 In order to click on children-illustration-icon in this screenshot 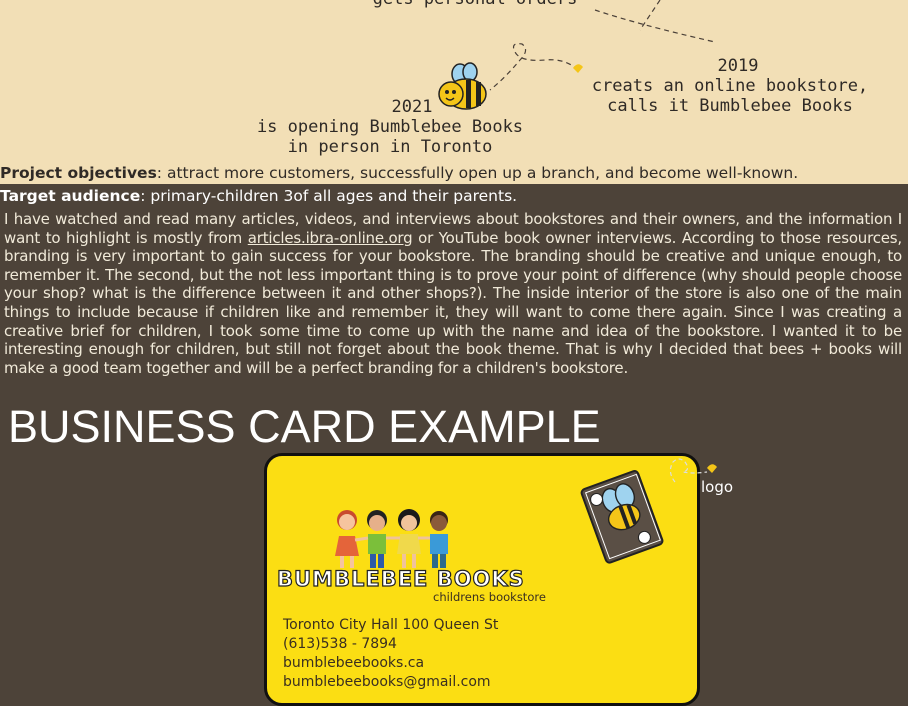, I will do `click(391, 538)`.